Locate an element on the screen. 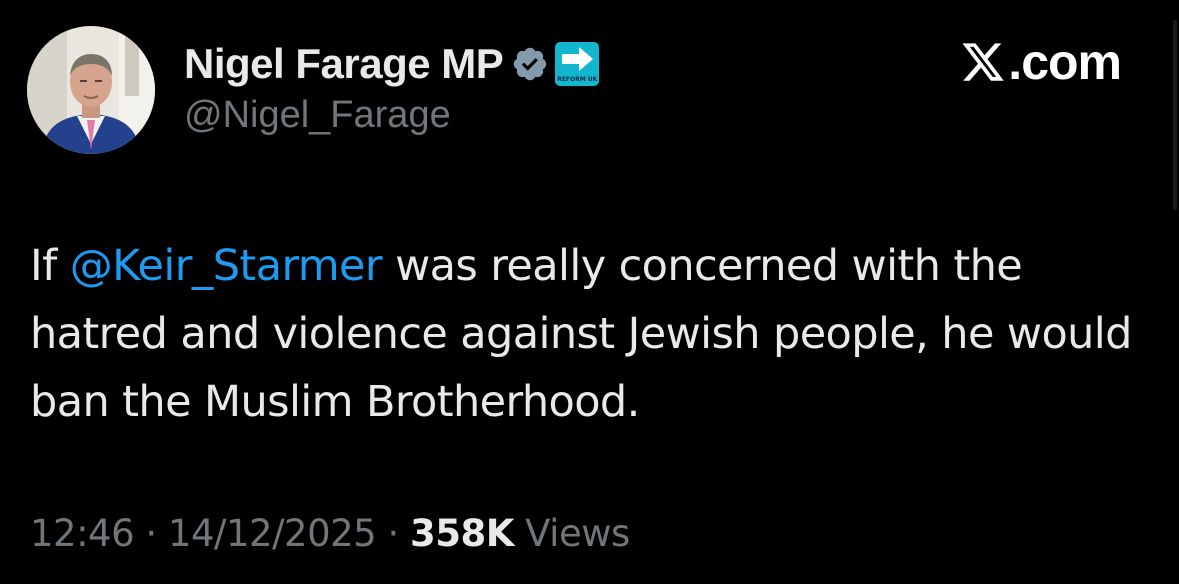 The image size is (1179, 584). scroll-indicator is located at coordinates (1175, 115).